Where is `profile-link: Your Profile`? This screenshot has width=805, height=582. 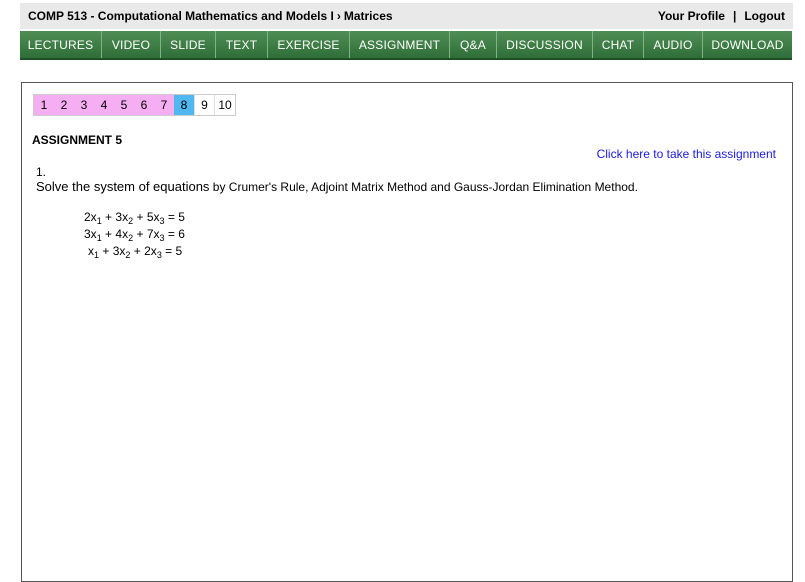 profile-link: Your Profile is located at coordinates (691, 16).